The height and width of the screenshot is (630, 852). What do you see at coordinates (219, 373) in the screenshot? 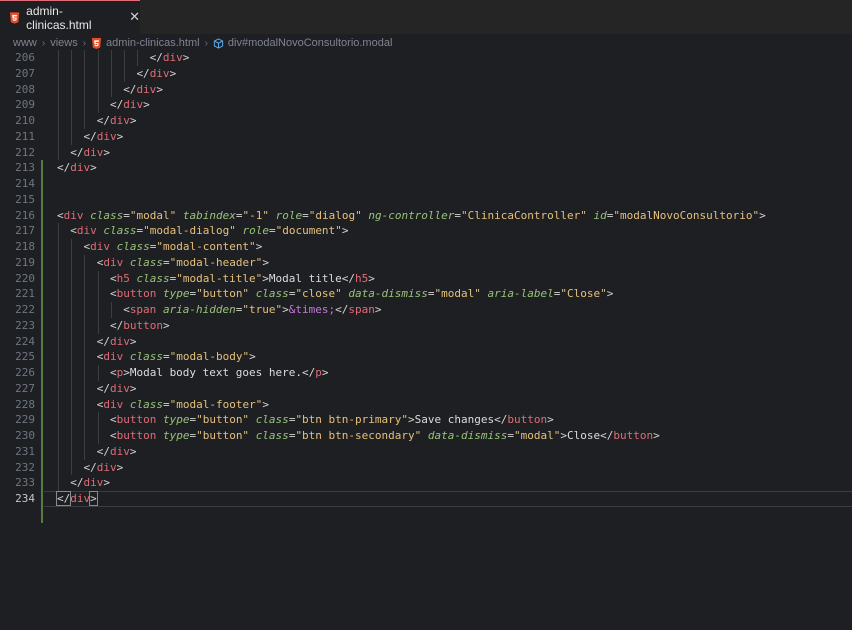
I see `code-line: <p>Modal body text goes here.</p>` at bounding box center [219, 373].